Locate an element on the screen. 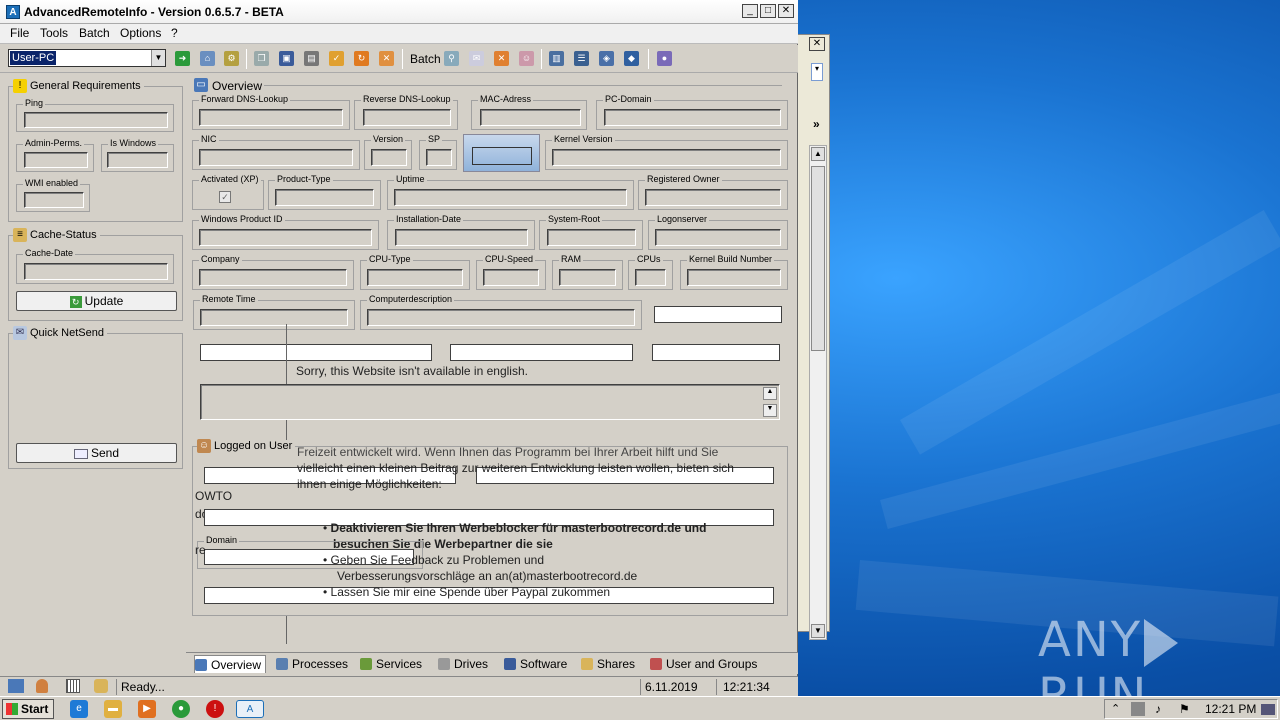  menu-options: Options is located at coordinates (140, 33).